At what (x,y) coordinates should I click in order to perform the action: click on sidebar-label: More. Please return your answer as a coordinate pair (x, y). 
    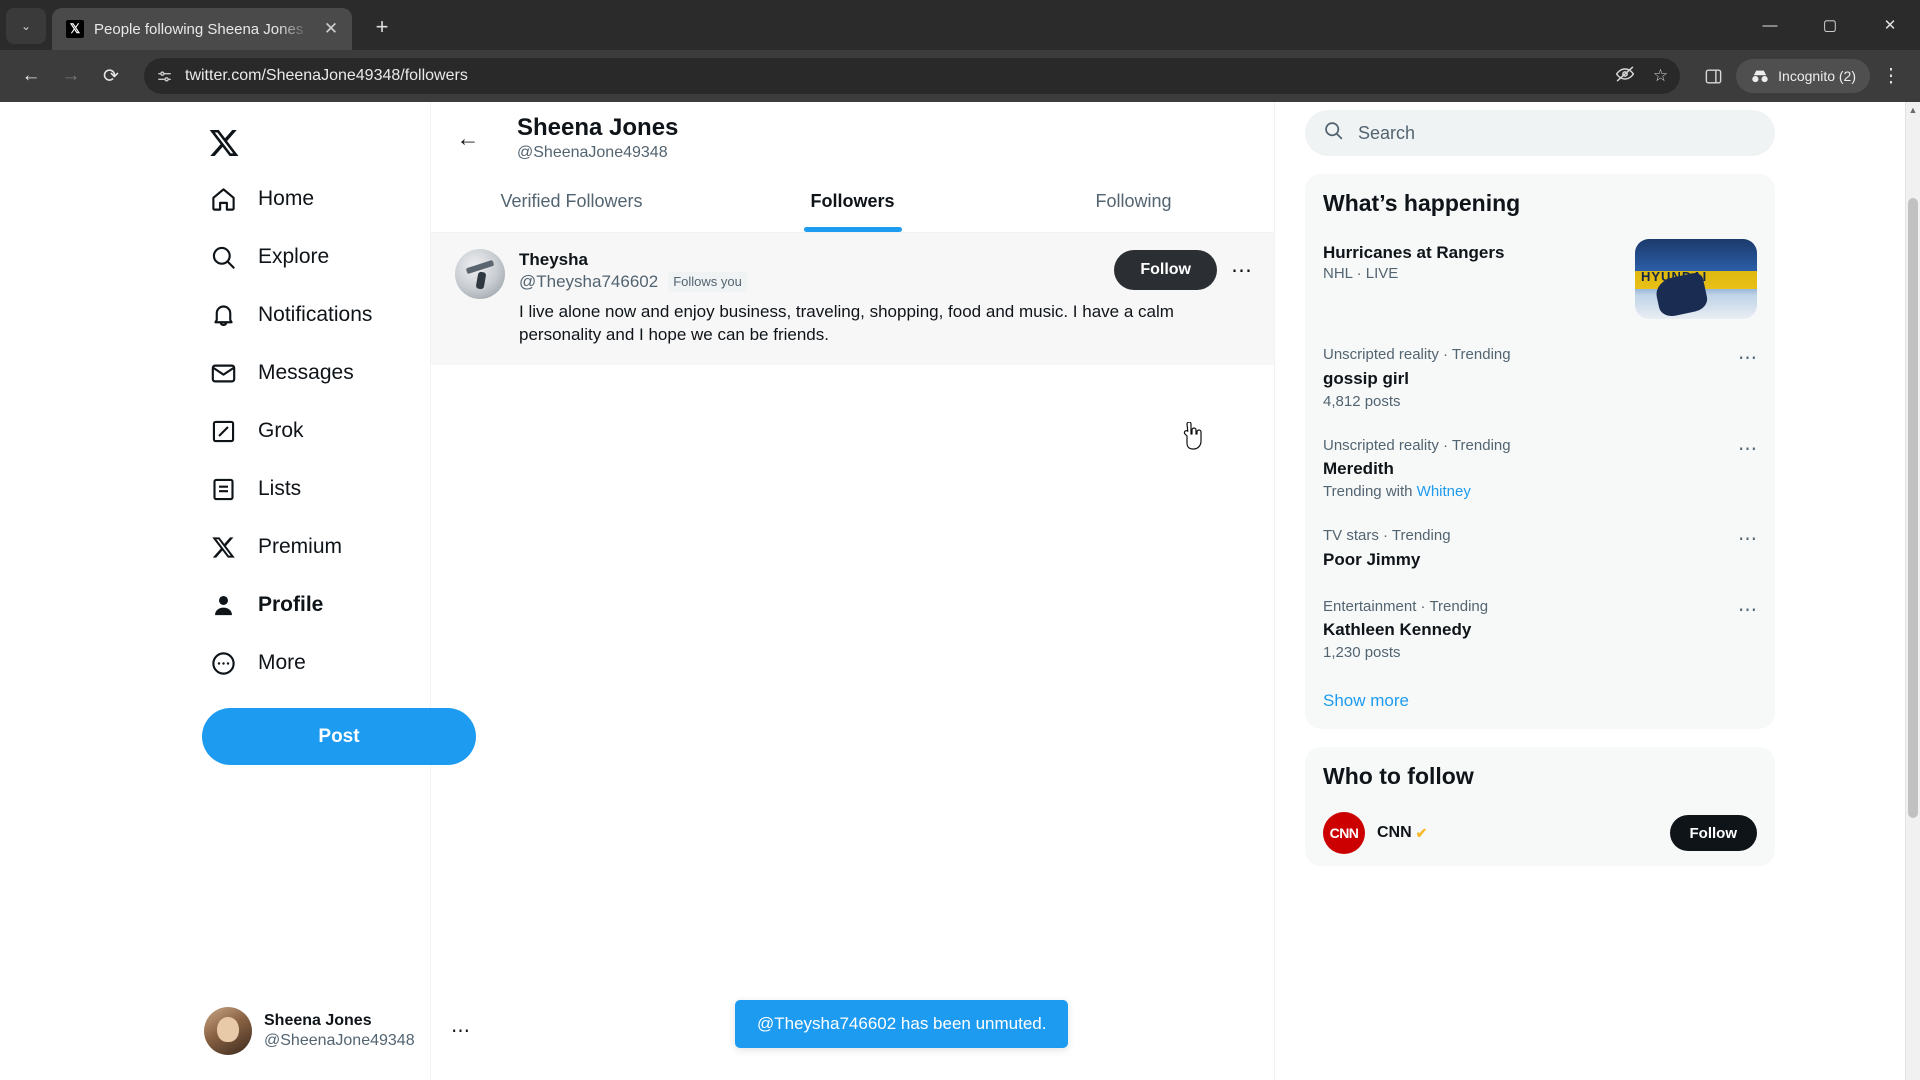
    Looking at the image, I should click on (282, 662).